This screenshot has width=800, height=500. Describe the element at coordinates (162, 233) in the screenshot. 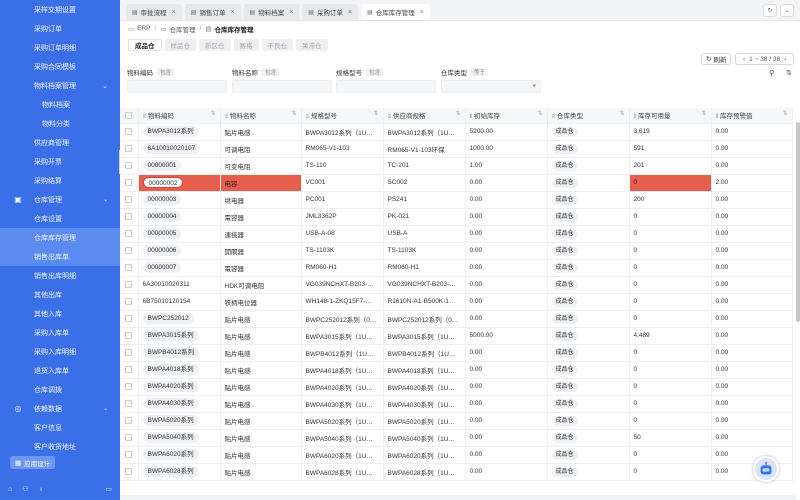

I see `material-code-pill: 00000005` at that location.